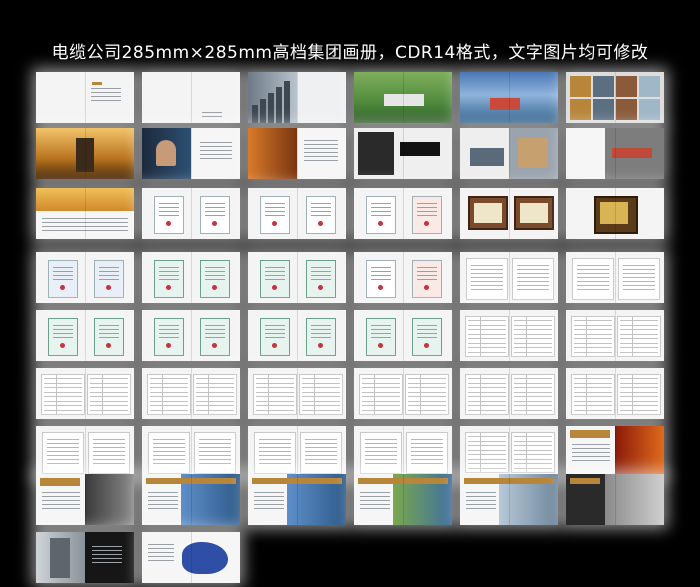 This screenshot has height=587, width=700. I want to click on brochure-spread-office, so click(509, 153).